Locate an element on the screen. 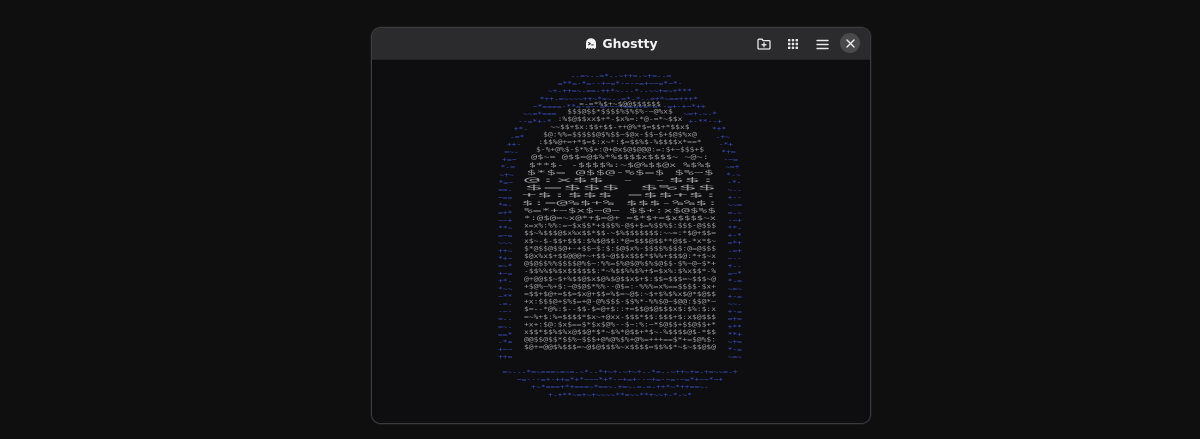 The height and width of the screenshot is (439, 1200). svg-text:=~%+$:%=$$$$*$x~+@xx-$$$*$$:$$: =~%+$:%=$$$$*$x~+@xx-$$$*$$:$$$+$:x$@$$$ is located at coordinates (620, 317).